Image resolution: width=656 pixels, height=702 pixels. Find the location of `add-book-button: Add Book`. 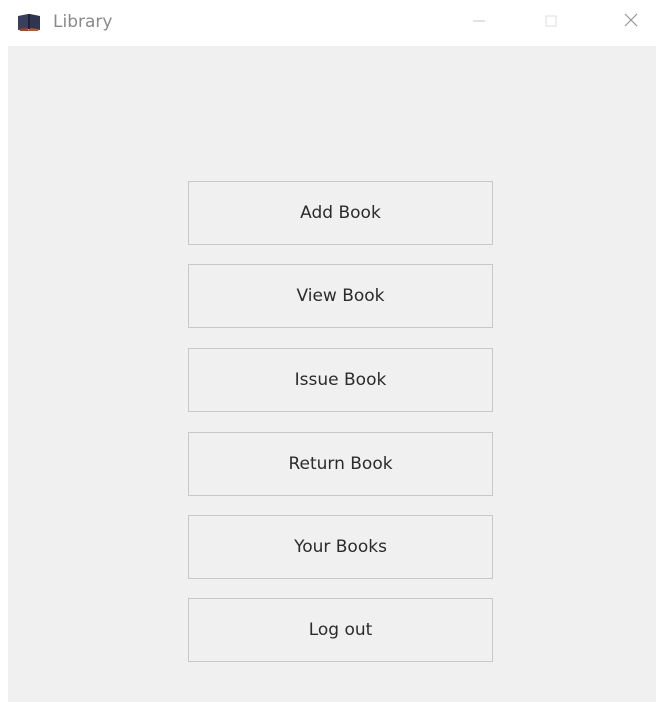

add-book-button: Add Book is located at coordinates (340, 213).